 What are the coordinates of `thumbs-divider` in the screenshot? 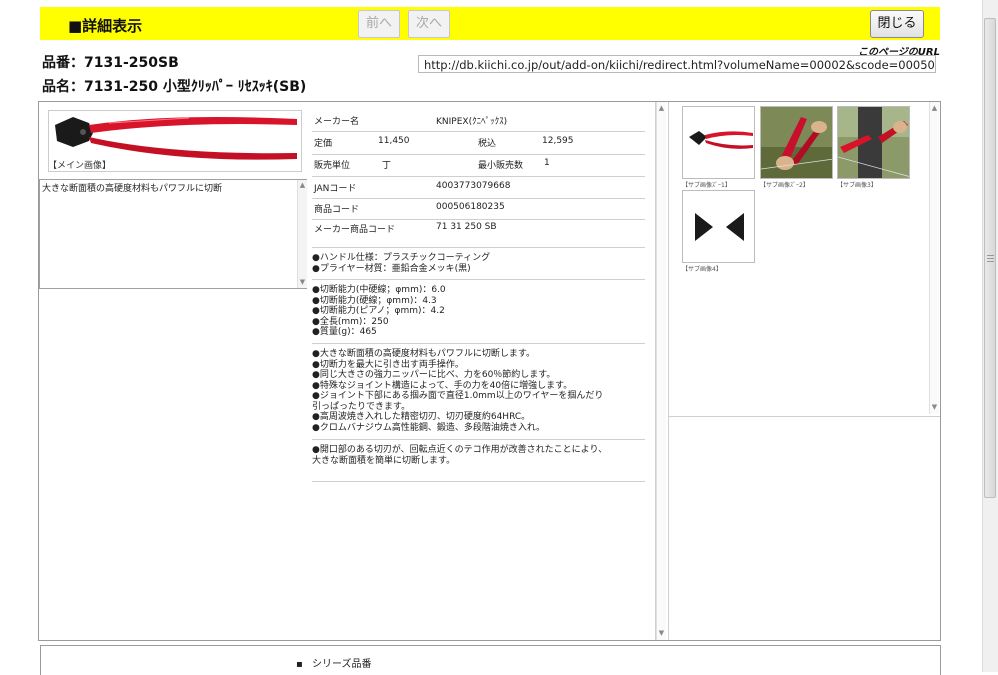 It's located at (804, 416).